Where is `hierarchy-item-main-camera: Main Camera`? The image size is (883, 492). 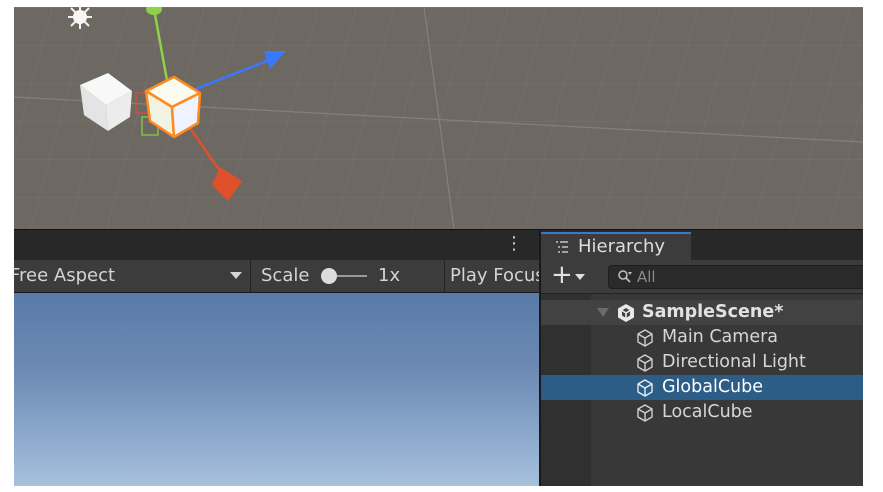
hierarchy-item-main-camera: Main Camera is located at coordinates (702, 337).